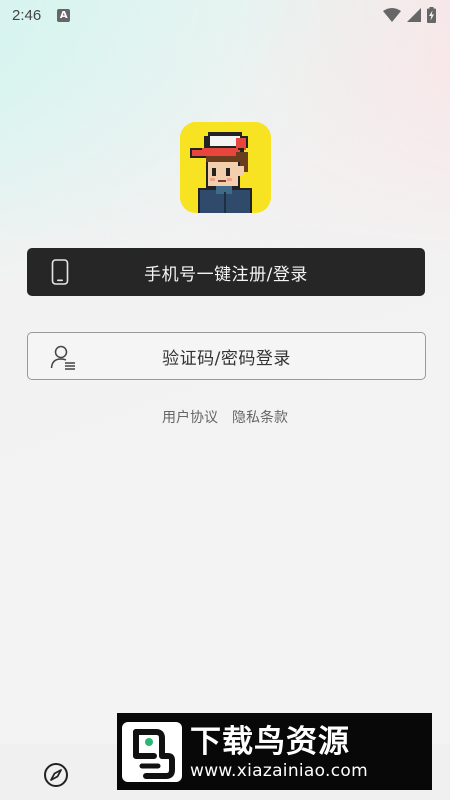 This screenshot has height=800, width=450. What do you see at coordinates (27, 15) in the screenshot?
I see `status-time: 2:46` at bounding box center [27, 15].